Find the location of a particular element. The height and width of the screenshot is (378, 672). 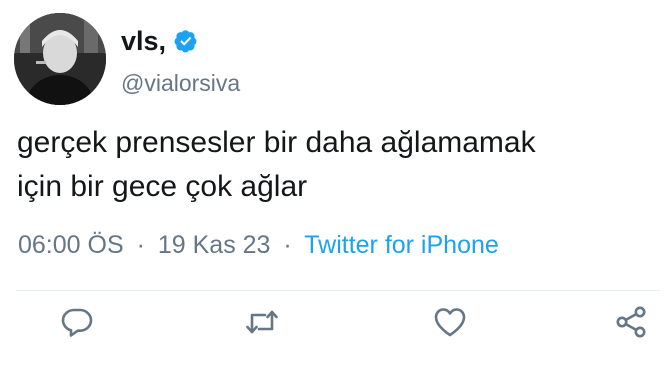

heart-icon is located at coordinates (450, 322).